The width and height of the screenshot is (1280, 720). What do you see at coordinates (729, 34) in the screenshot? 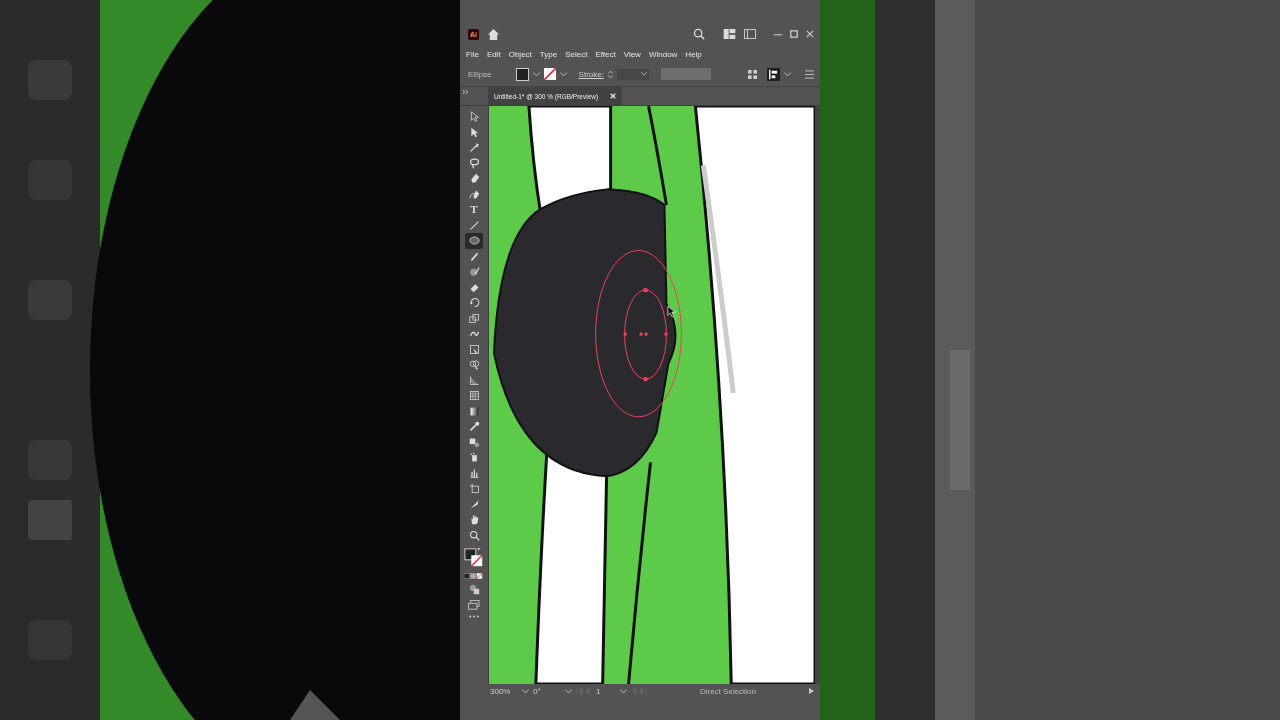
I see `workspace-icon` at bounding box center [729, 34].